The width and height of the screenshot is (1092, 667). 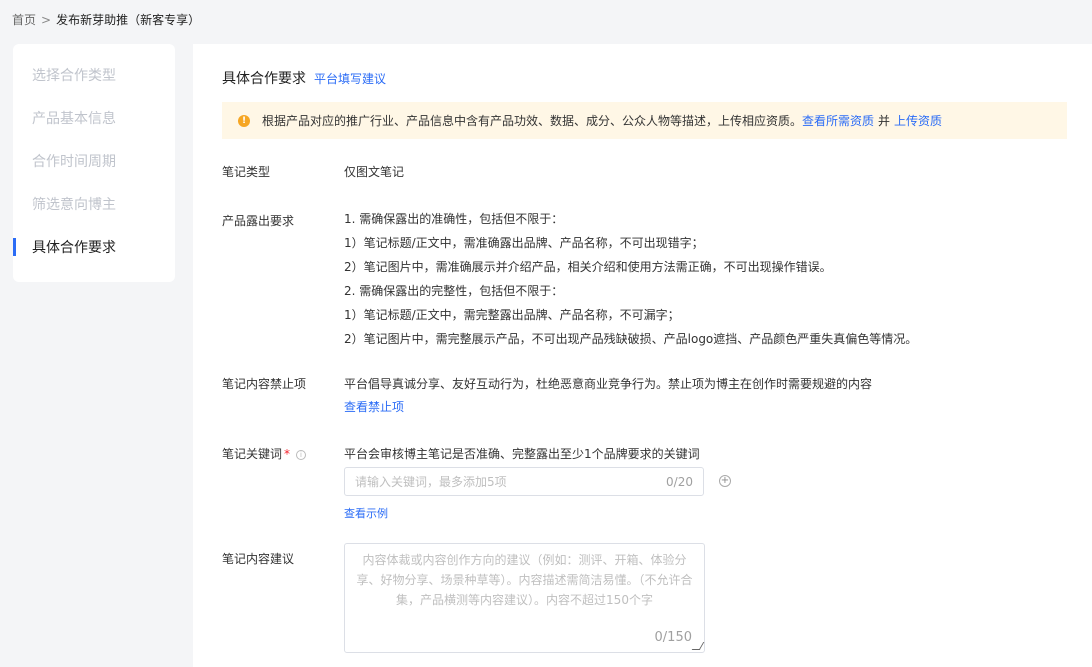 I want to click on exposure-label: 产品露出要求, so click(x=258, y=221).